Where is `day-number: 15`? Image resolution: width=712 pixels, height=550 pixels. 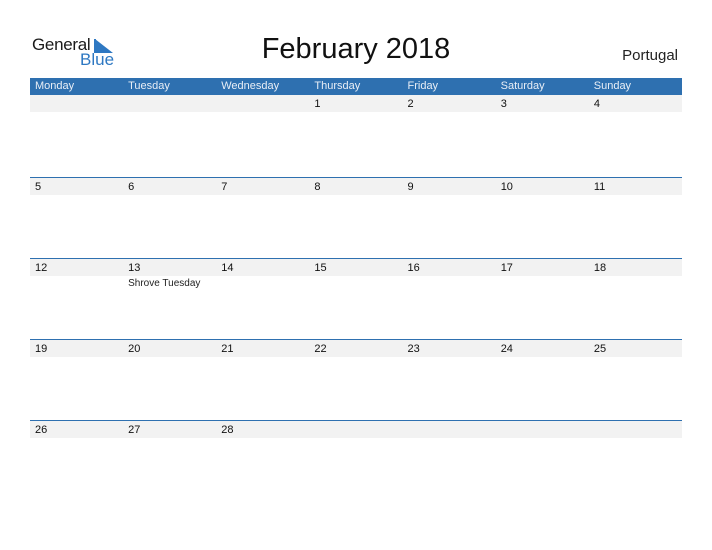
day-number: 15 is located at coordinates (320, 268).